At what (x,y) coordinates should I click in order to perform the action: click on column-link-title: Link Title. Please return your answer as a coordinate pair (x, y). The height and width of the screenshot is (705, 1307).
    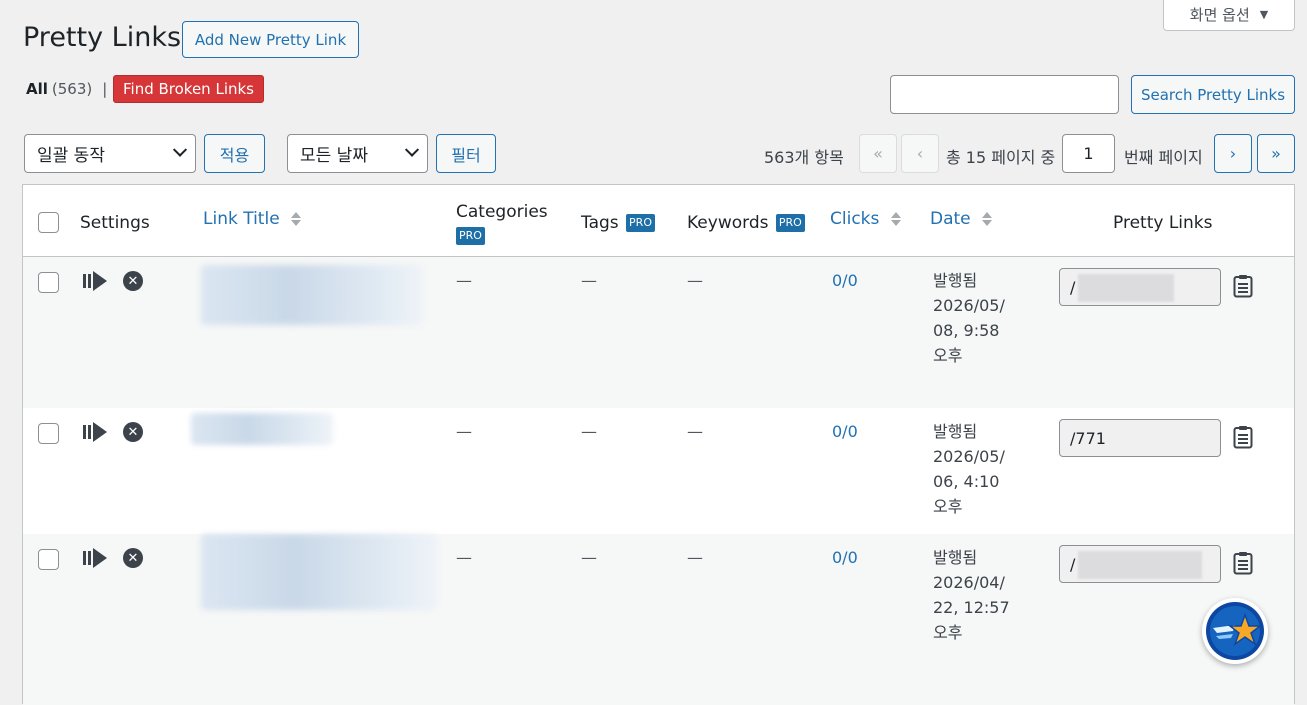
    Looking at the image, I should click on (252, 219).